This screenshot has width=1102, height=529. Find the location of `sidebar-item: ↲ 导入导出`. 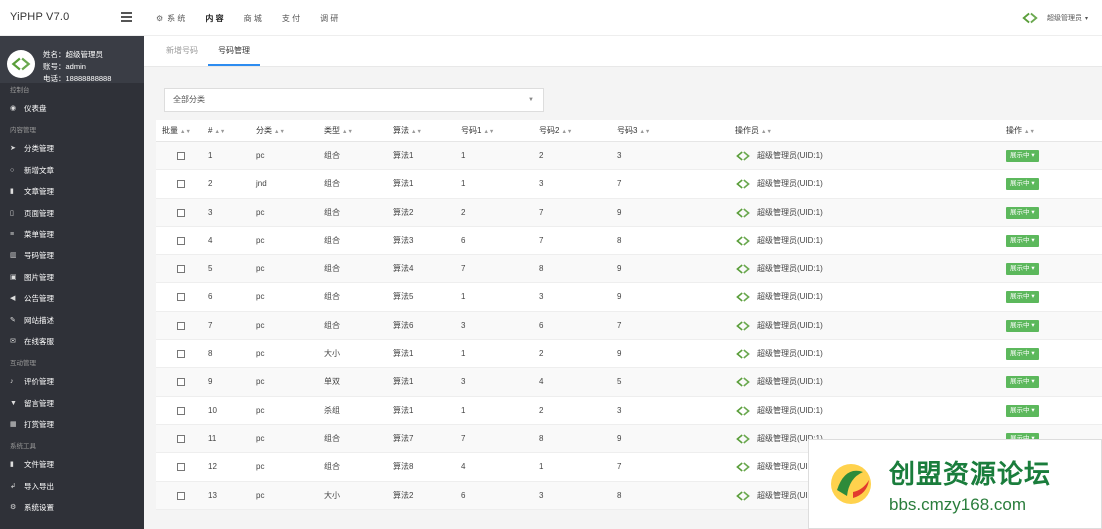

sidebar-item: ↲ 导入导出 is located at coordinates (72, 486).